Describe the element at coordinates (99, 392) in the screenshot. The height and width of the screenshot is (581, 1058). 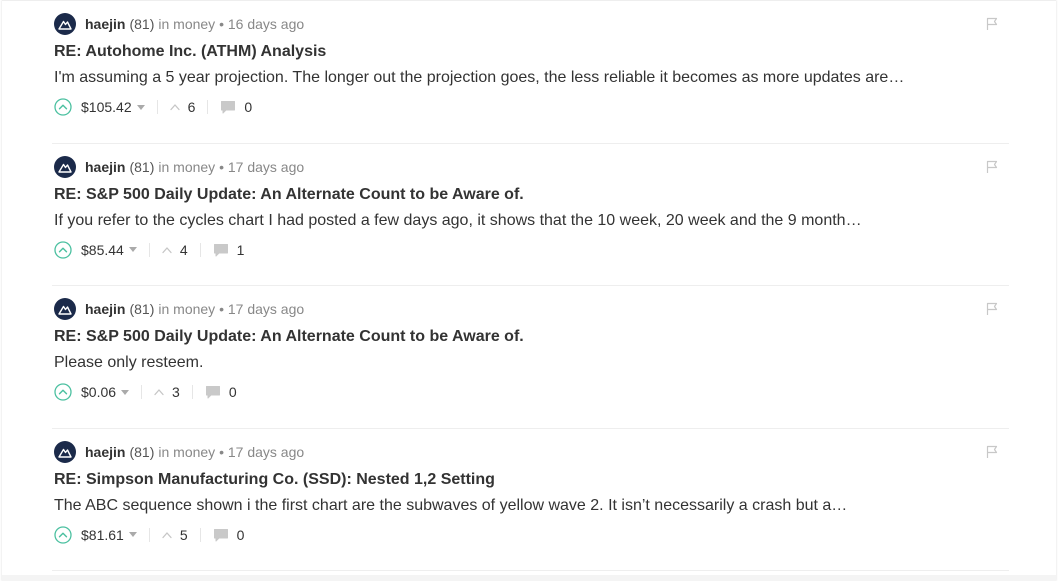
I see `payout-amount: $0.06` at that location.